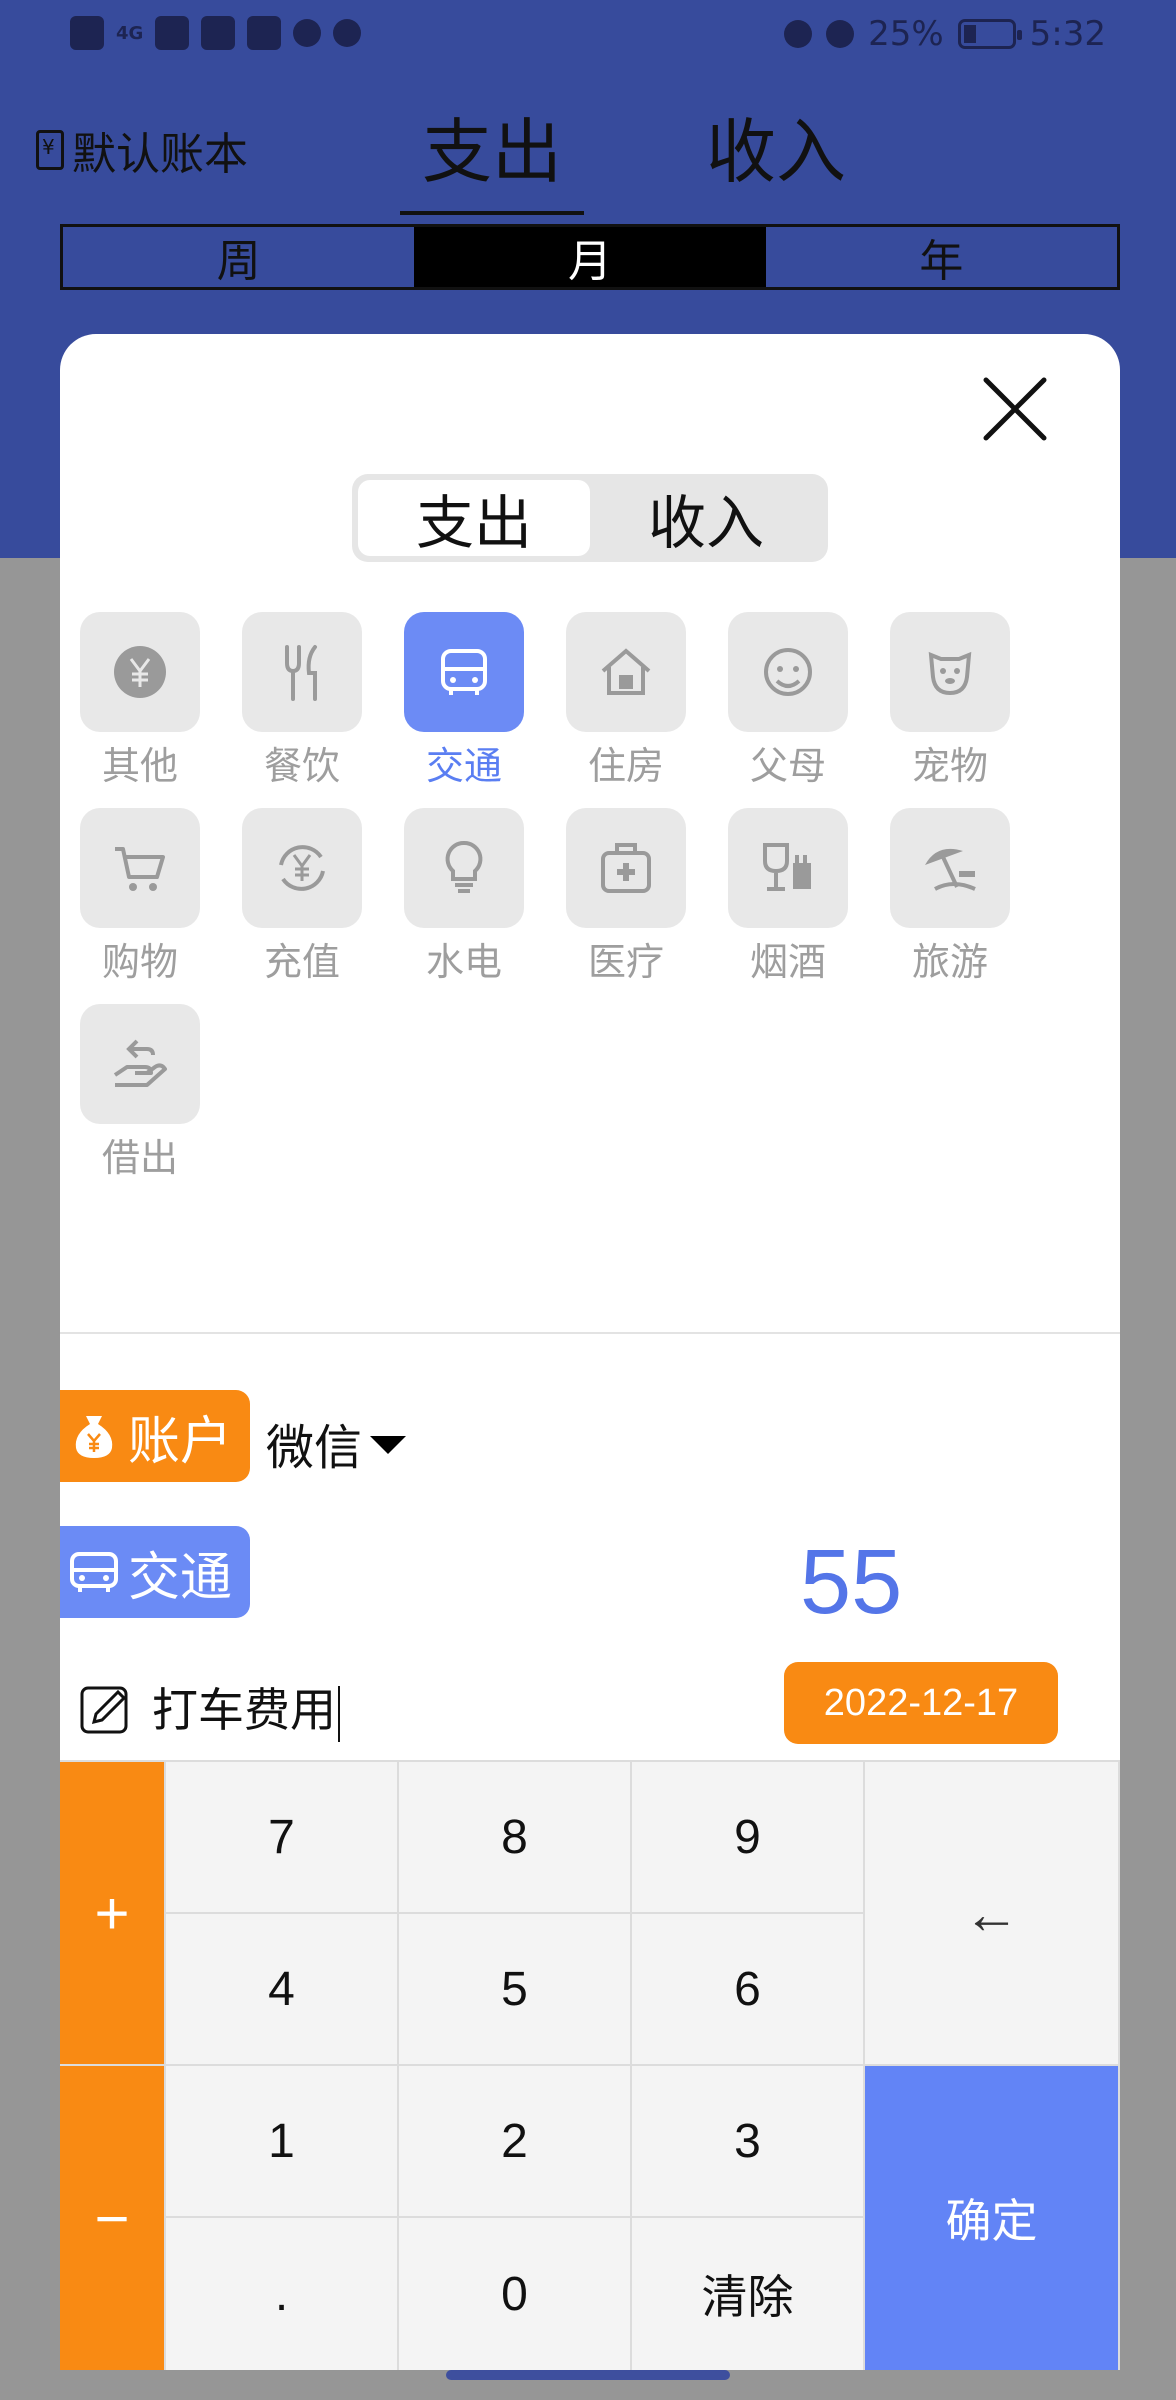 This screenshot has width=1176, height=2400. I want to click on category-utilities: 水电, so click(464, 899).